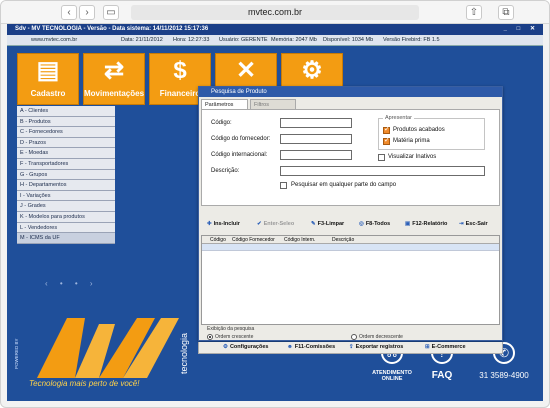 The height and width of the screenshot is (408, 550). Describe the element at coordinates (16, 353) in the screenshot. I see `powered-by-text: POWERED BY` at that location.